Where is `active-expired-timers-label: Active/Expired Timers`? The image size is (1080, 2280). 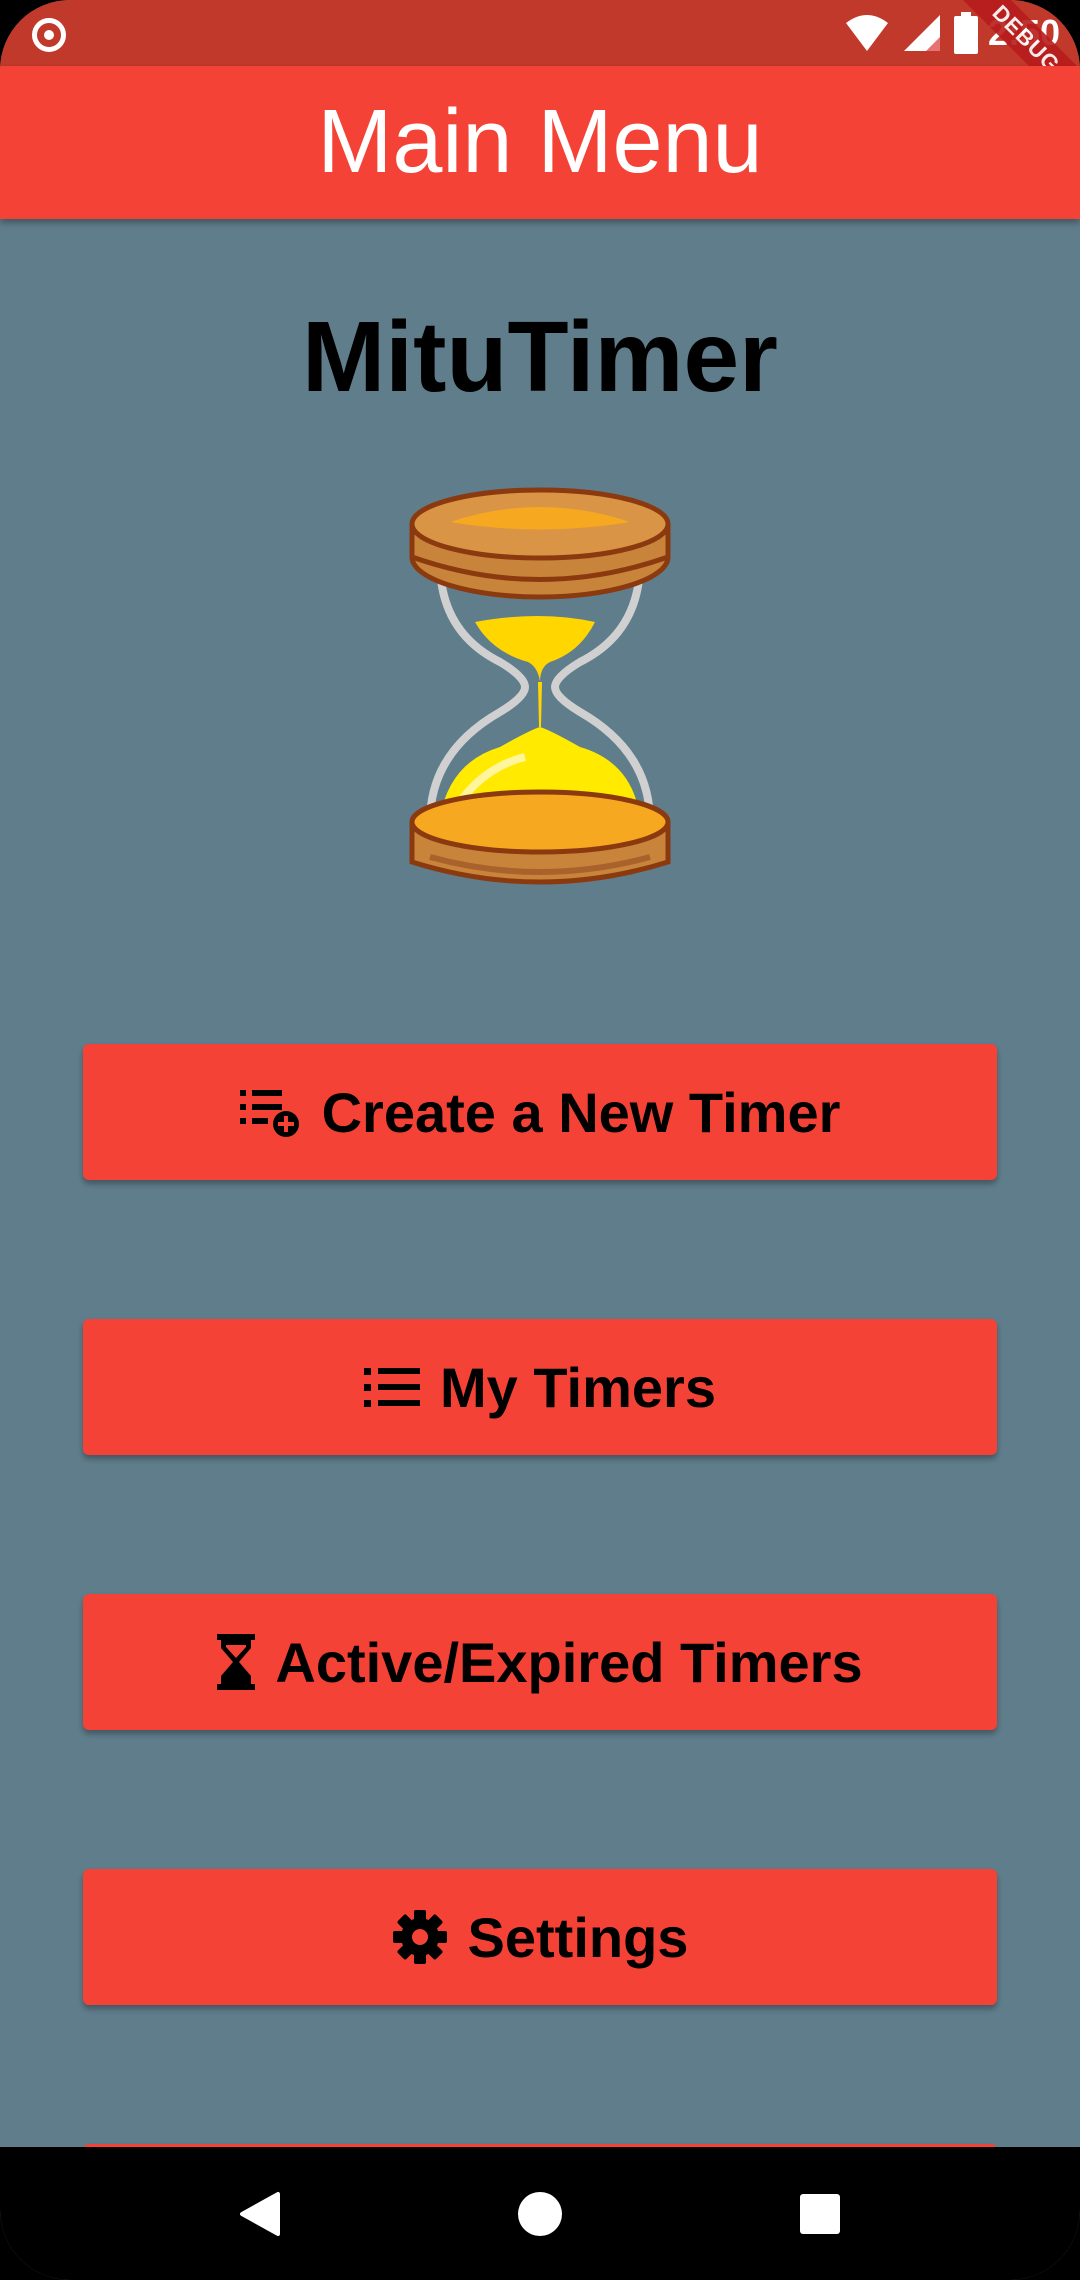 active-expired-timers-label: Active/Expired Timers is located at coordinates (569, 1662).